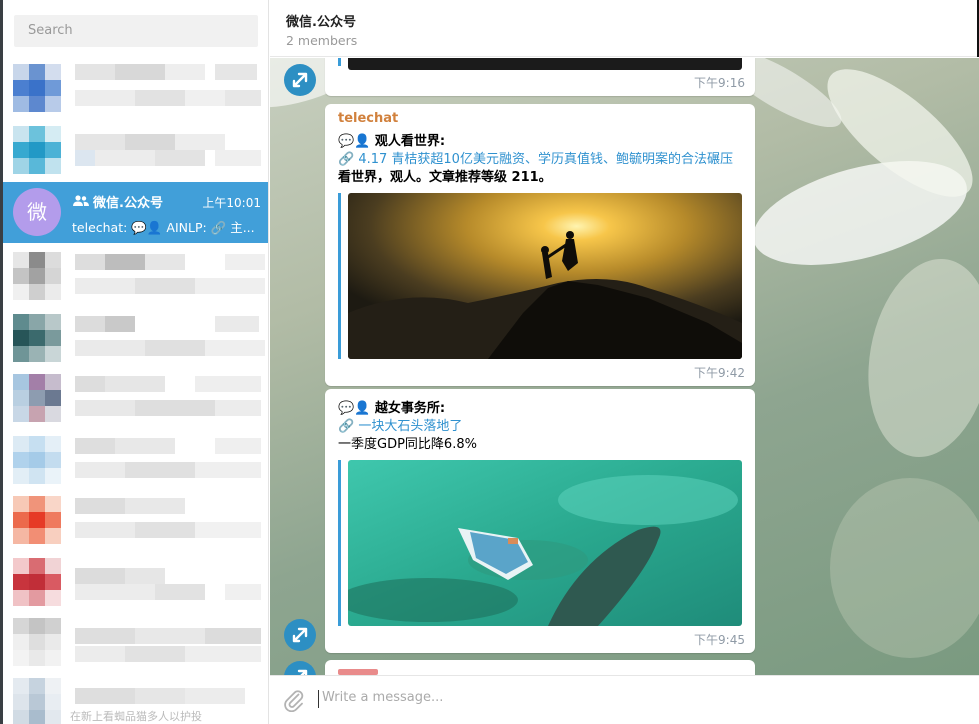  I want to click on article-link: 🔗 一块大石头落地了, so click(400, 424).